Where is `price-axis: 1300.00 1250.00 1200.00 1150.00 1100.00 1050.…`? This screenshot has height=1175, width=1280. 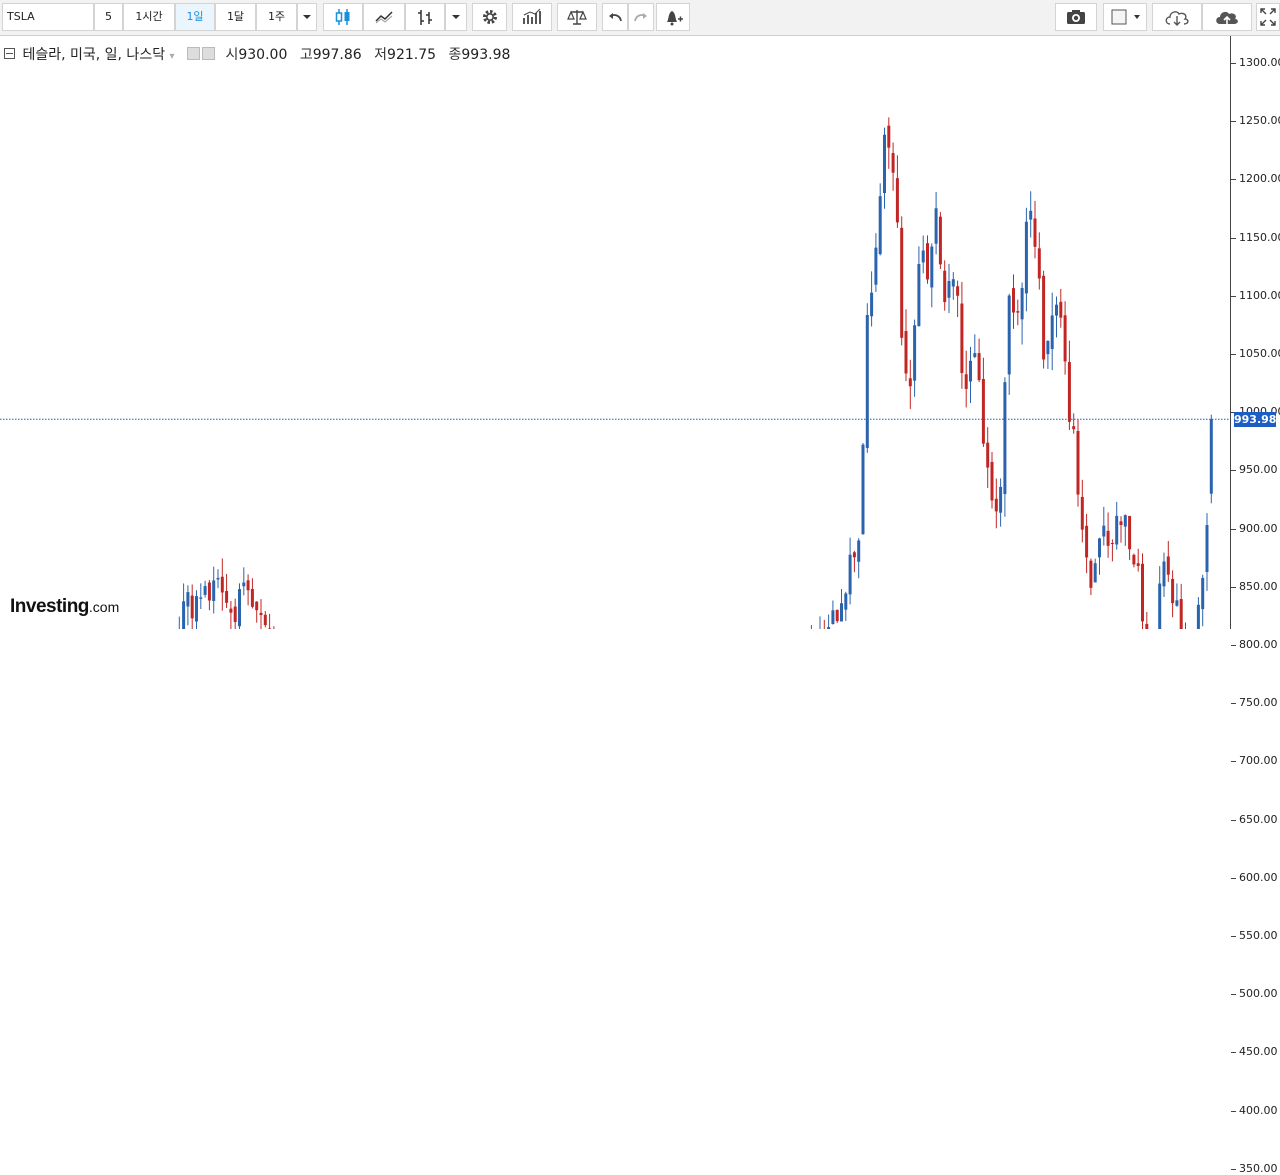
price-axis: 1300.00 1250.00 1200.00 1150.00 1100.00 1050.… is located at coordinates (1255, 605).